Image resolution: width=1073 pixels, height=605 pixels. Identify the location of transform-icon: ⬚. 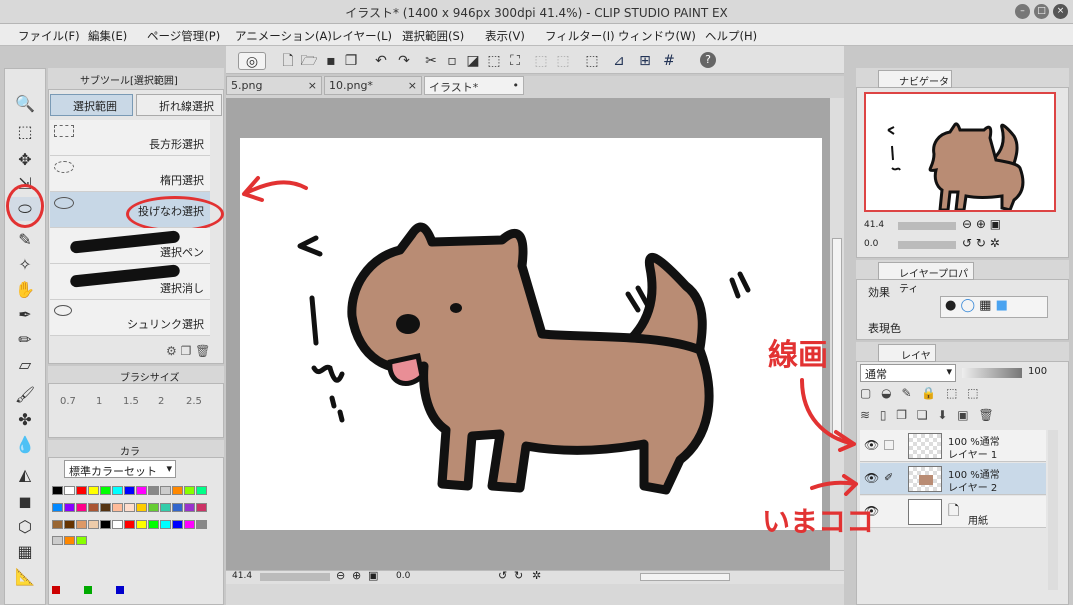
(494, 61).